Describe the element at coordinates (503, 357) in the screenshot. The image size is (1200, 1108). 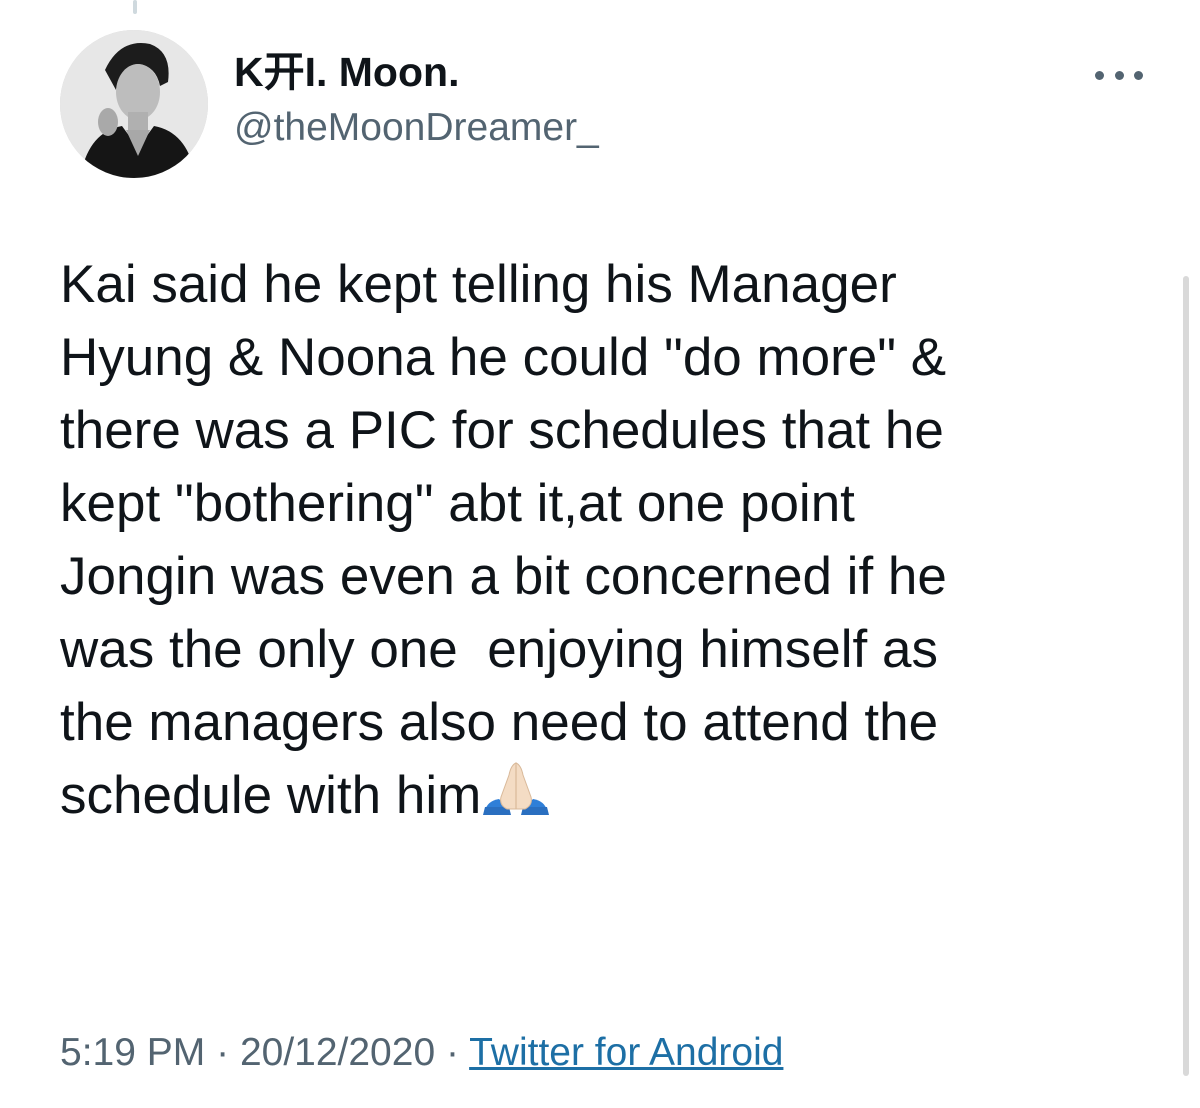
I see `tweet-text-line: Hyung & Noona he could "do more" &` at that location.